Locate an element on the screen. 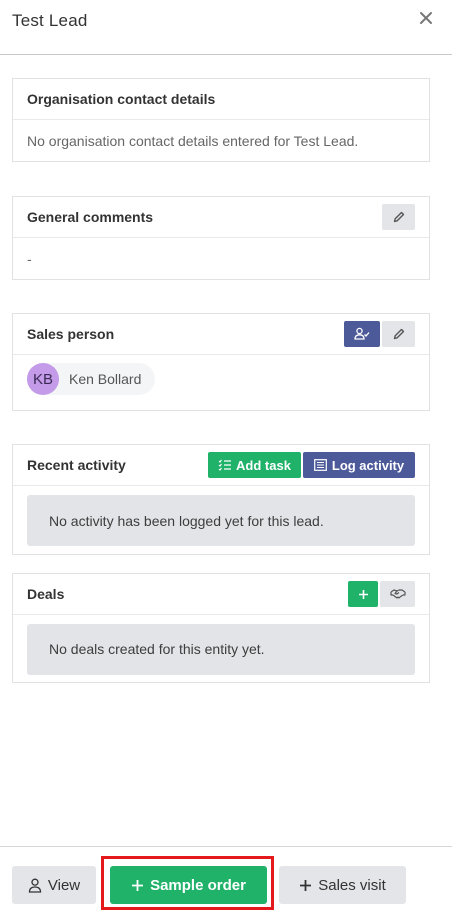 The width and height of the screenshot is (452, 912). page-title: Test Lead is located at coordinates (50, 20).